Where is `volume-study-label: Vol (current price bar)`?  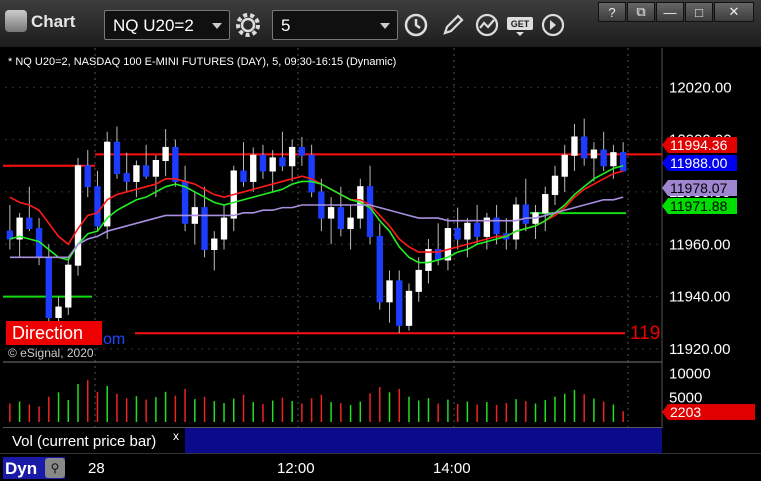
volume-study-label: Vol (current price bar) is located at coordinates (84, 441).